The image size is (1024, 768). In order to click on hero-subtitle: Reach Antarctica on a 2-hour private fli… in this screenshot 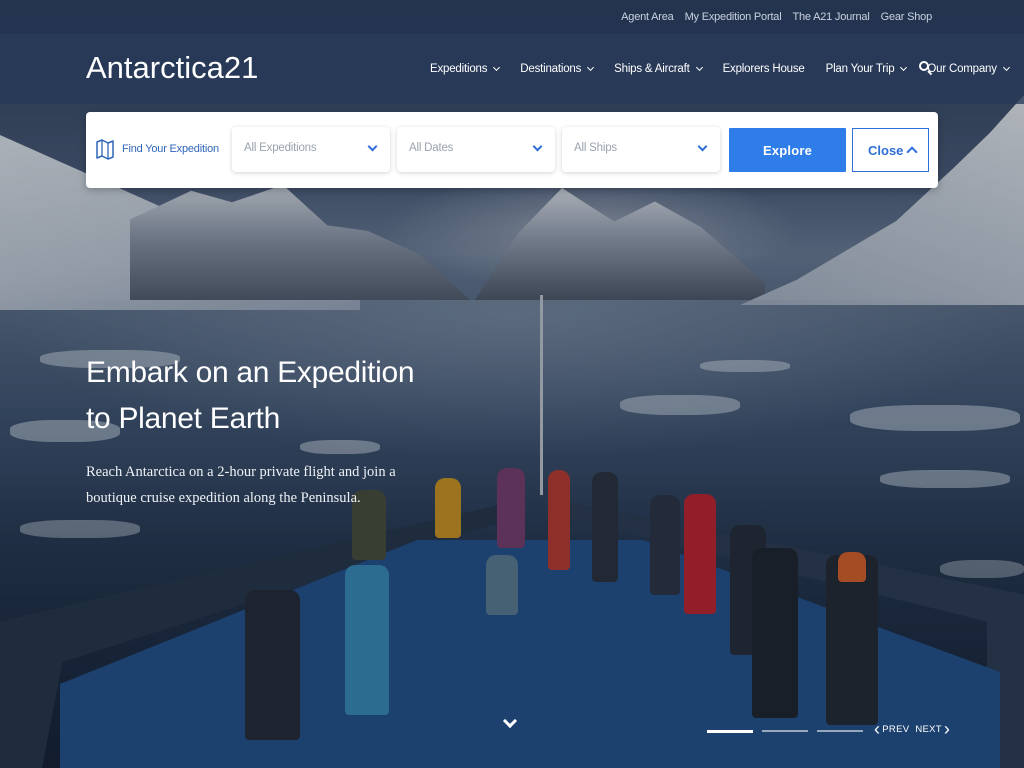, I will do `click(241, 485)`.